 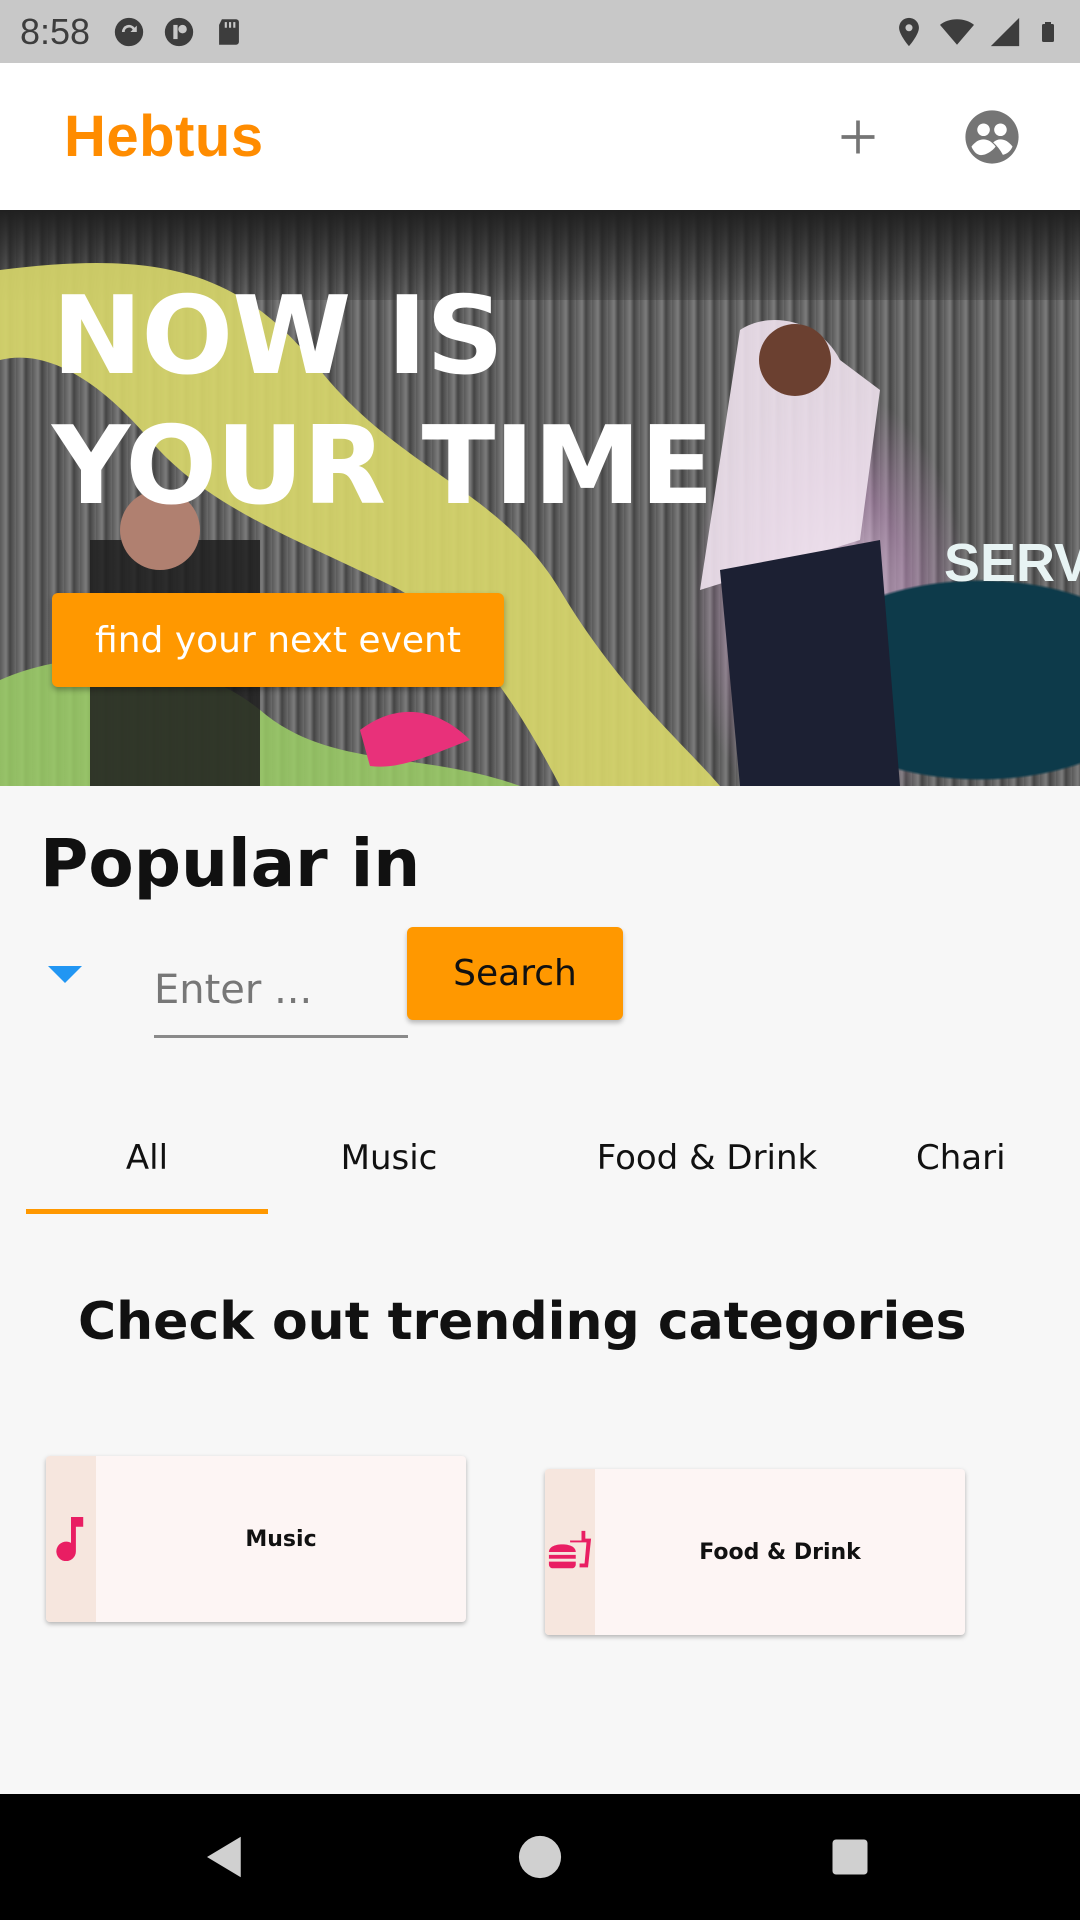 I want to click on tab-food-drink: Food & Drink, so click(x=707, y=1157).